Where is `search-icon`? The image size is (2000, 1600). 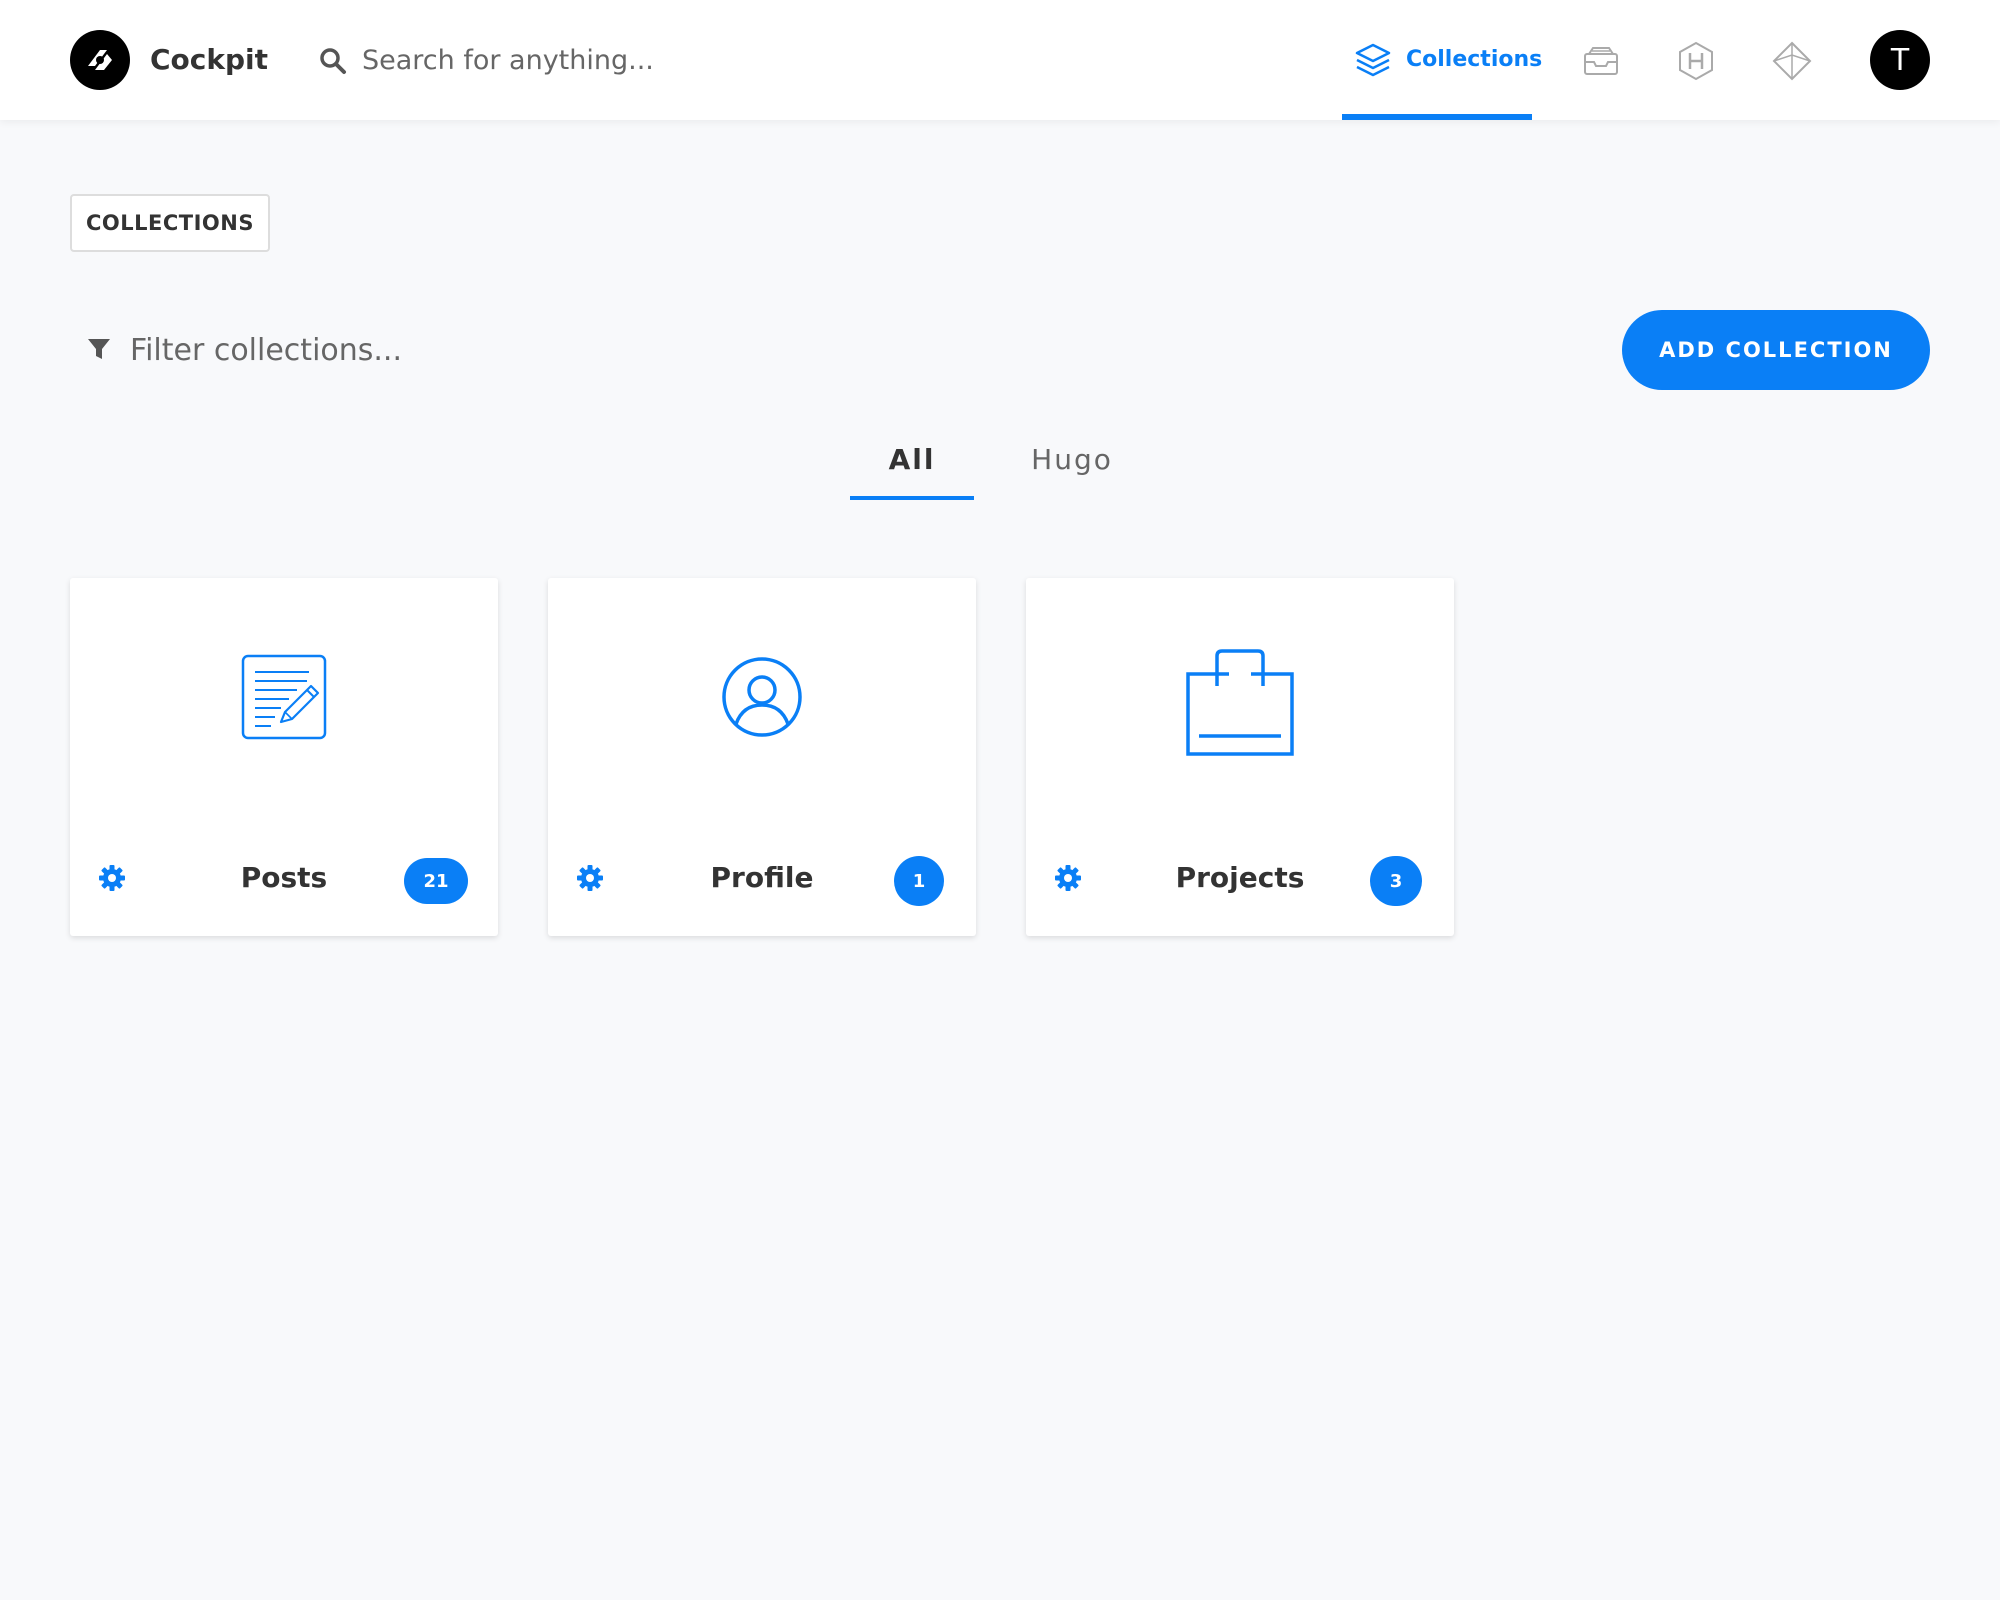 search-icon is located at coordinates (333, 61).